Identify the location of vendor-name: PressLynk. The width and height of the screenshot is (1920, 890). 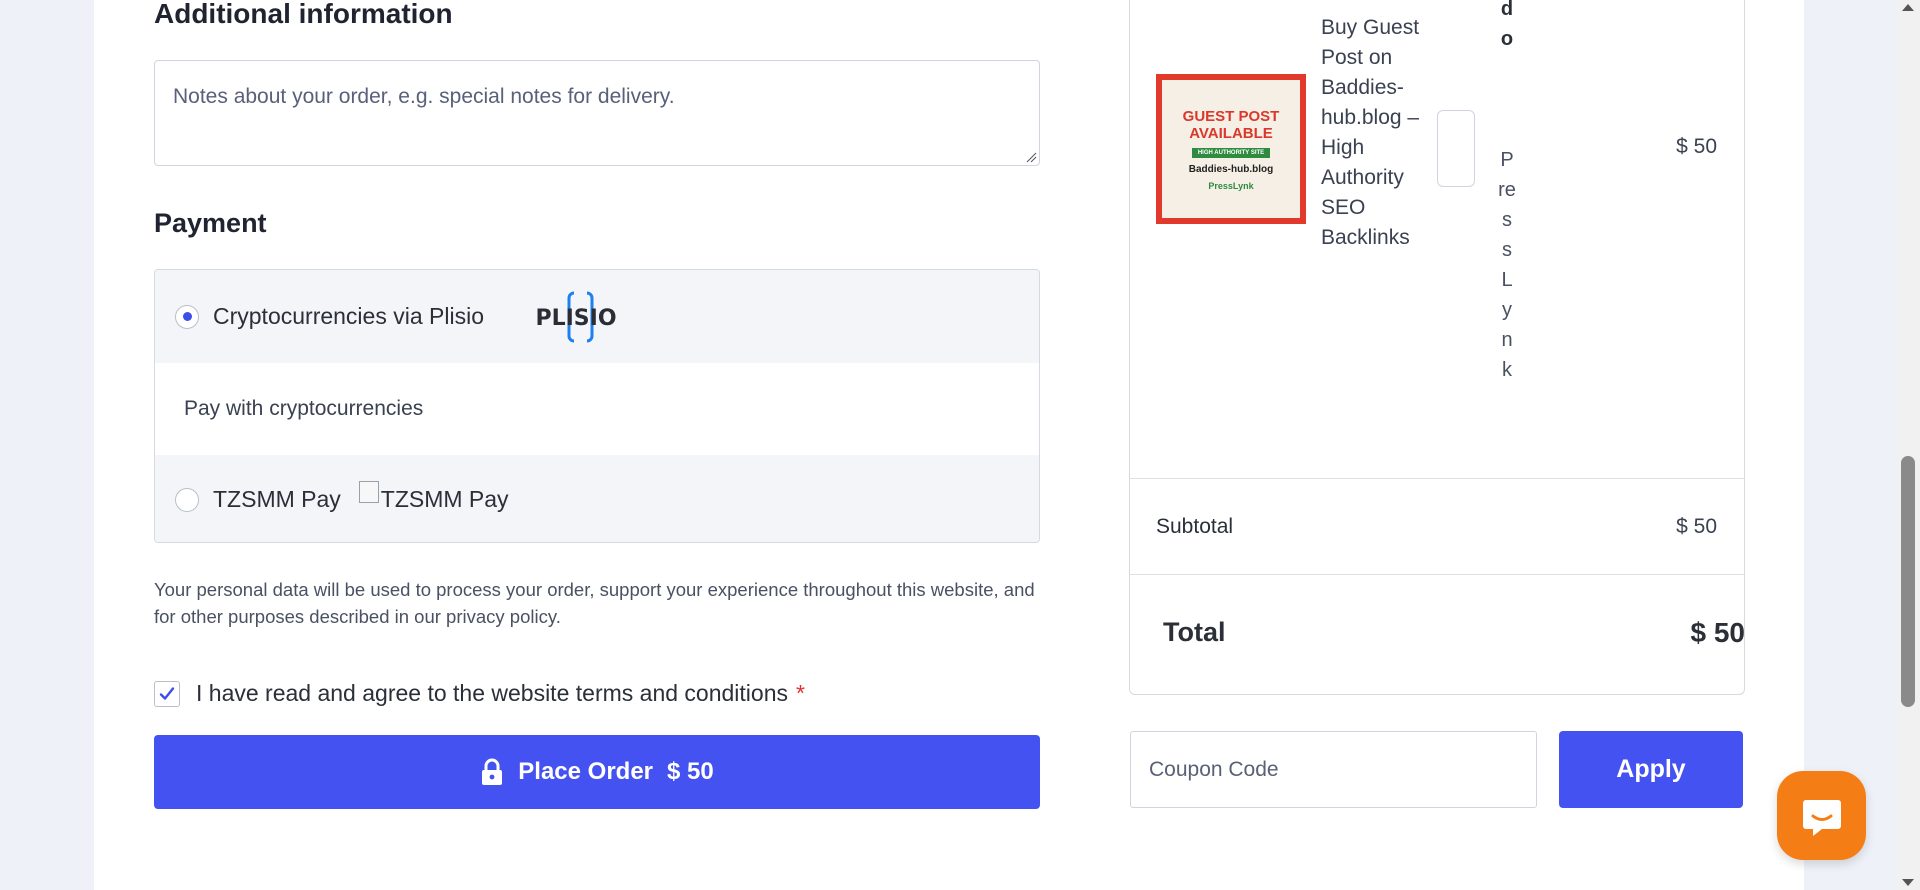
(1507, 265).